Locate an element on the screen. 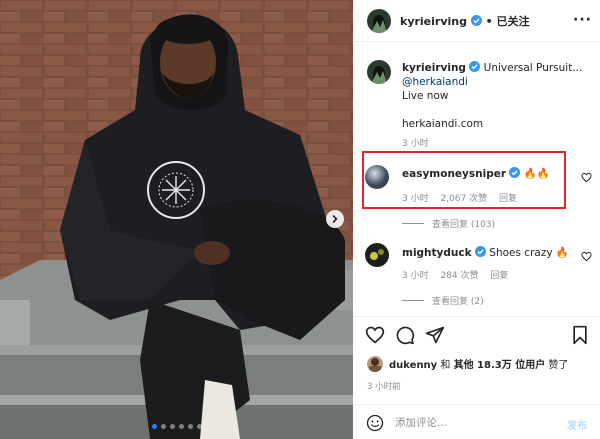 Image resolution: width=600 pixels, height=439 pixels. comment-meta: 3 小时 2,067 次赞 回复 is located at coordinates (464, 197).